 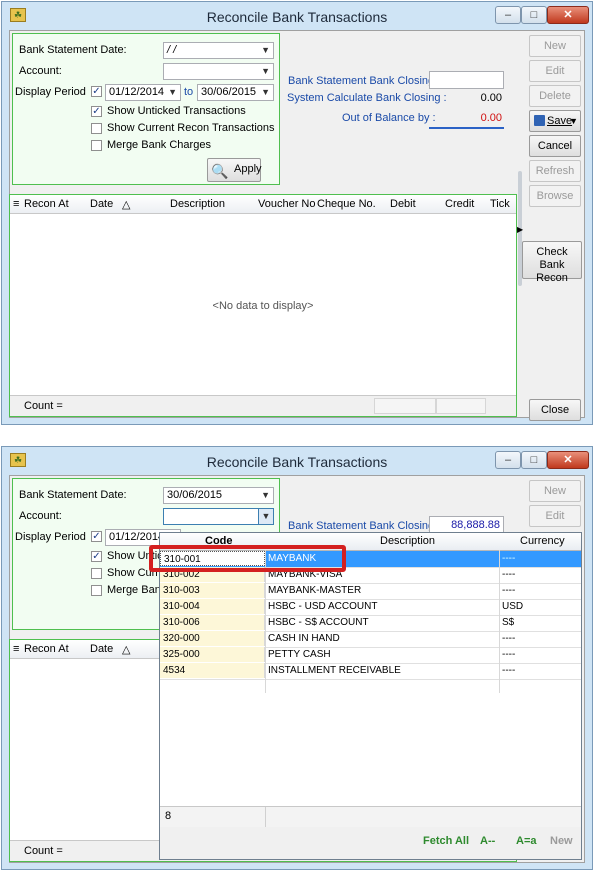 What do you see at coordinates (370, 655) in the screenshot?
I see `dropdown-row: 325-000 PETTY CASH ----` at bounding box center [370, 655].